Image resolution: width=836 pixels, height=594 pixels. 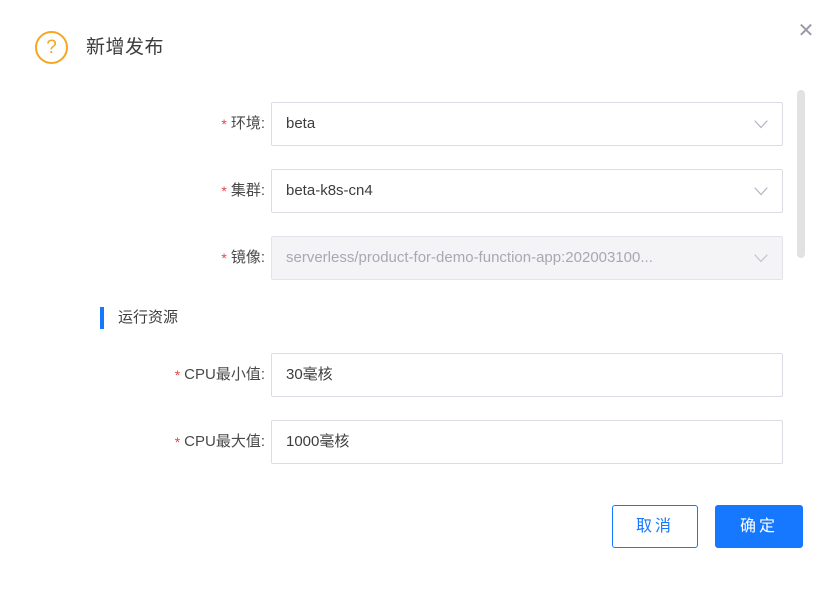 What do you see at coordinates (655, 526) in the screenshot?
I see `cancel-button: 取消` at bounding box center [655, 526].